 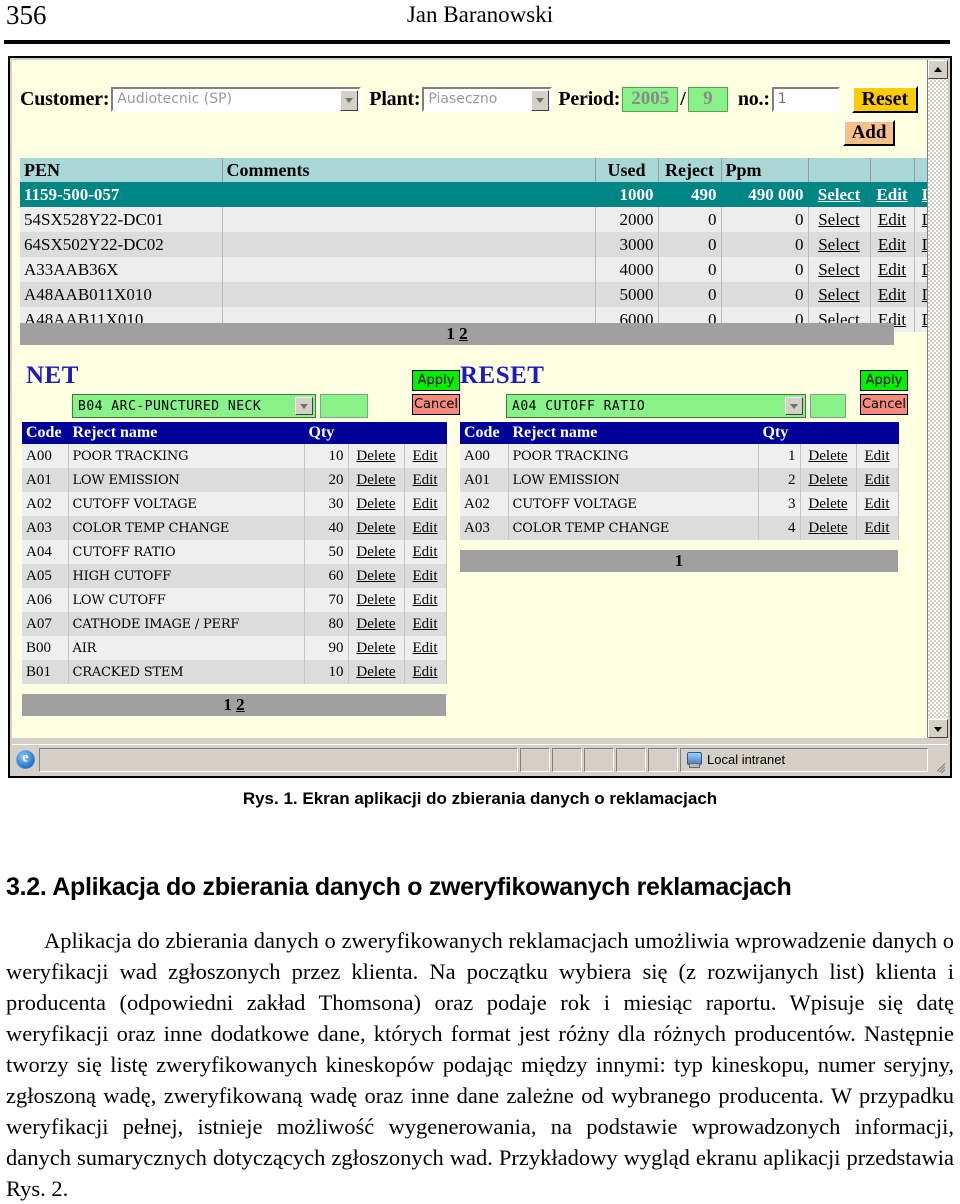 What do you see at coordinates (650, 99) in the screenshot?
I see `period-year-input: 2005` at bounding box center [650, 99].